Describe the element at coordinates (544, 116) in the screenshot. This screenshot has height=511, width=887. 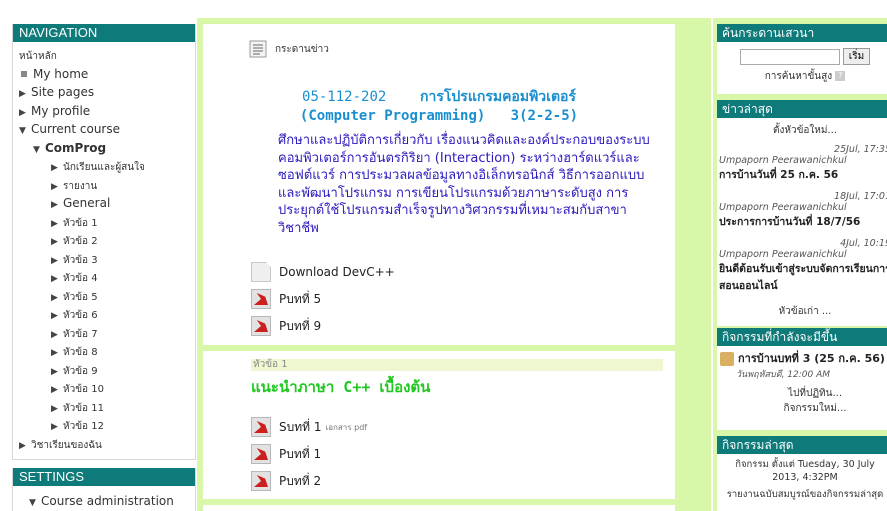
I see `course-credits: 3(2-2-5)` at that location.